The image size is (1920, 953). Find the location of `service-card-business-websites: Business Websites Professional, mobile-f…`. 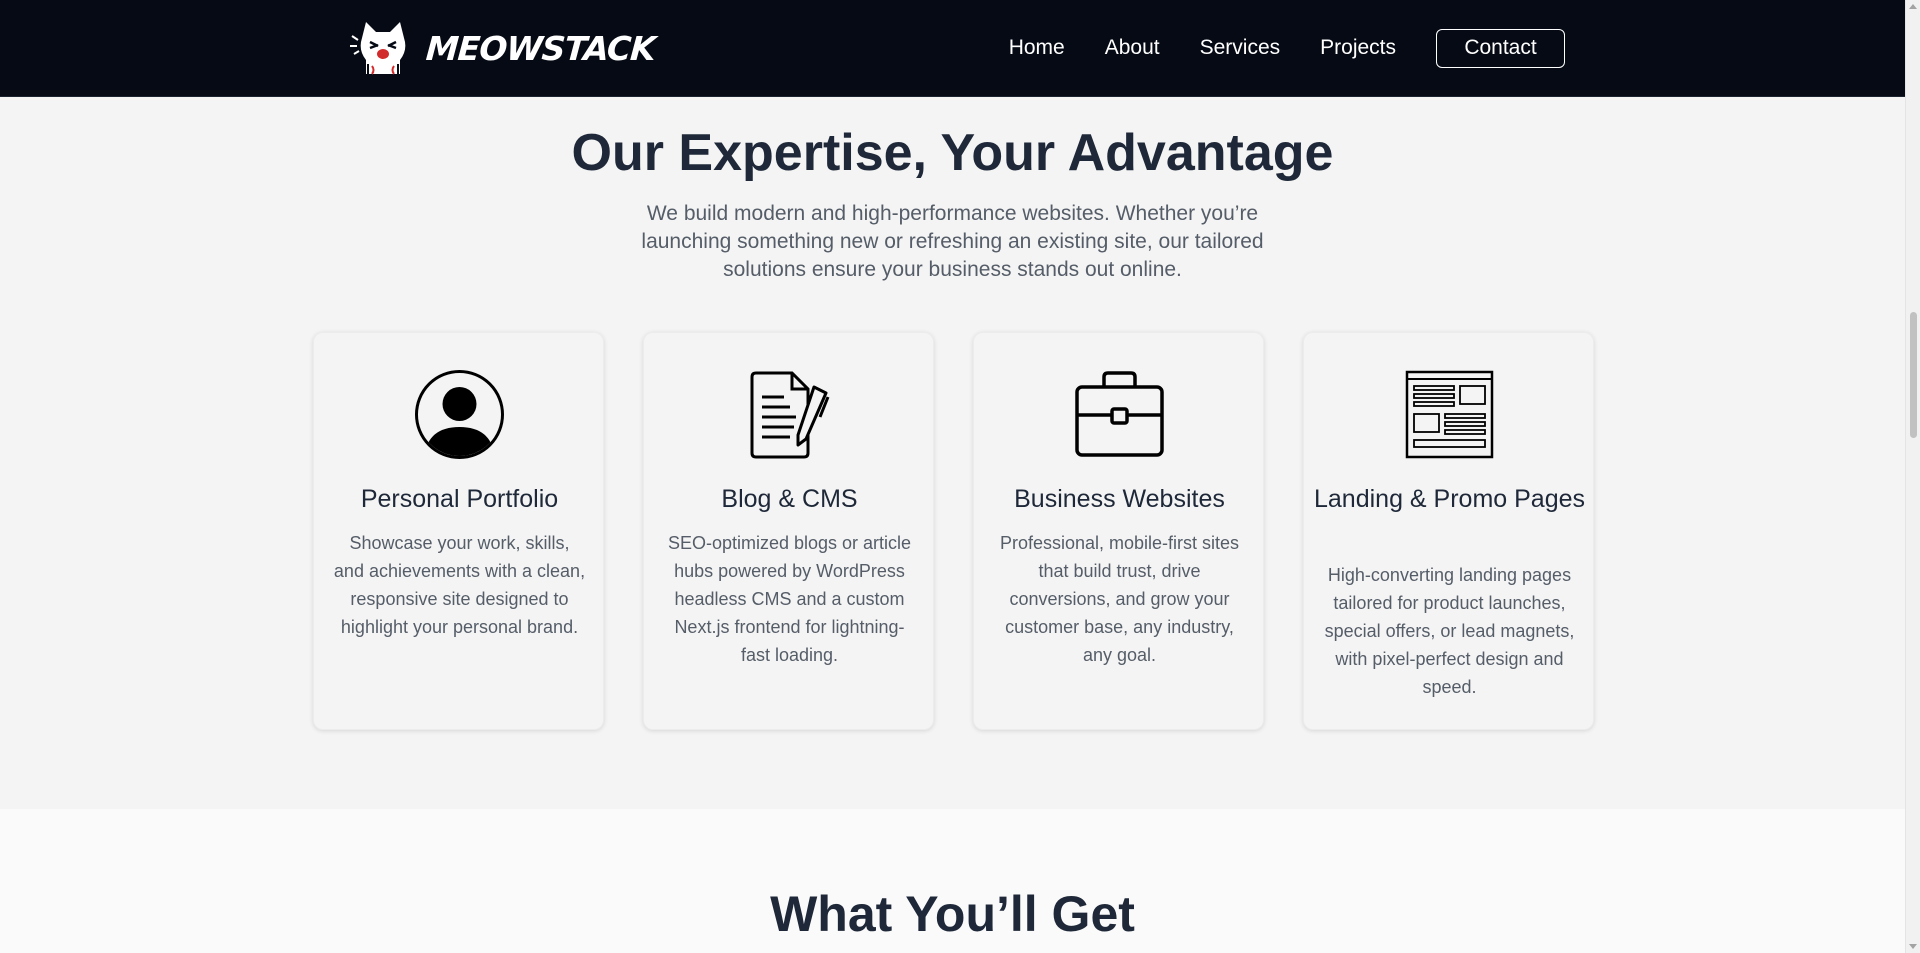

service-card-business-websites: Business Websites Professional, mobile-f… is located at coordinates (1118, 531).